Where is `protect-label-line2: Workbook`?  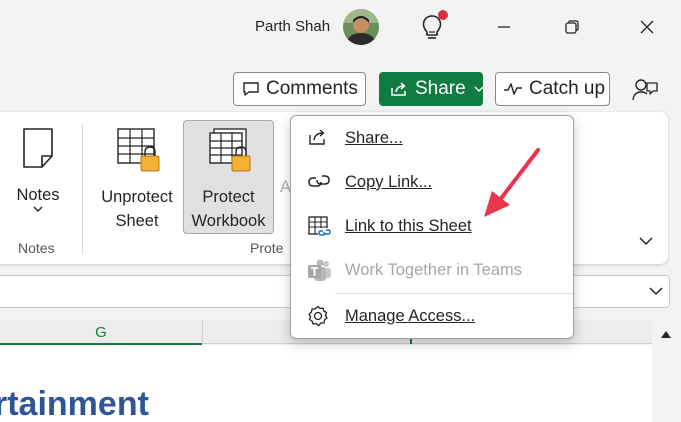
protect-label-line2: Workbook is located at coordinates (228, 221).